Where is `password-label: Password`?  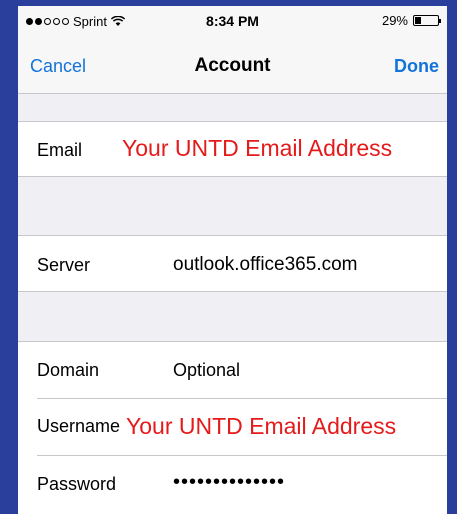 password-label: Password is located at coordinates (77, 484).